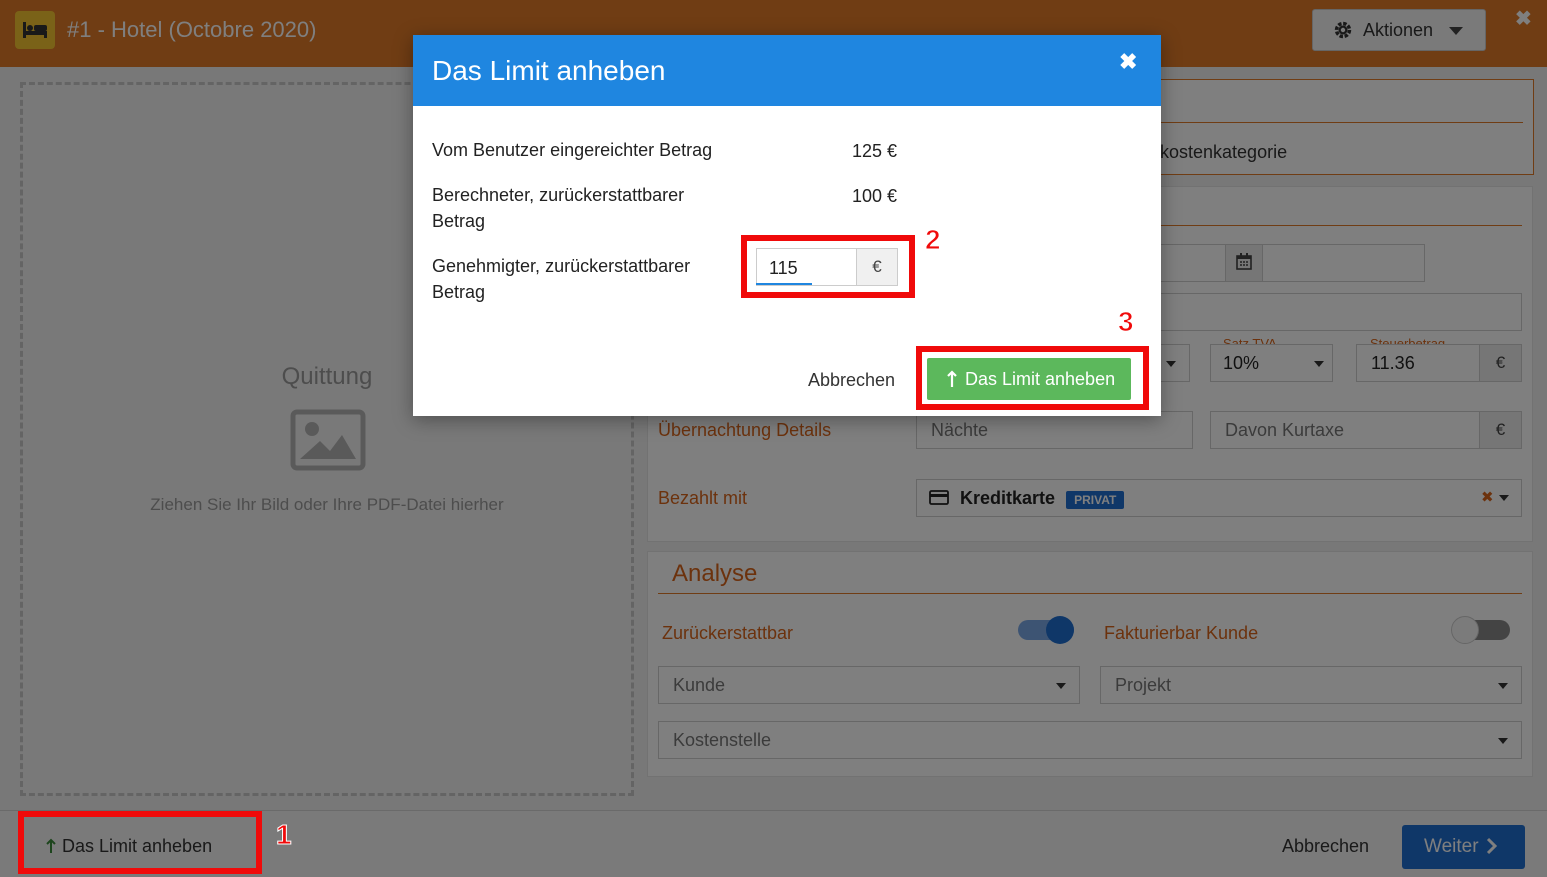  Describe the element at coordinates (933, 240) in the screenshot. I see `annotation-number-2: 2` at that location.